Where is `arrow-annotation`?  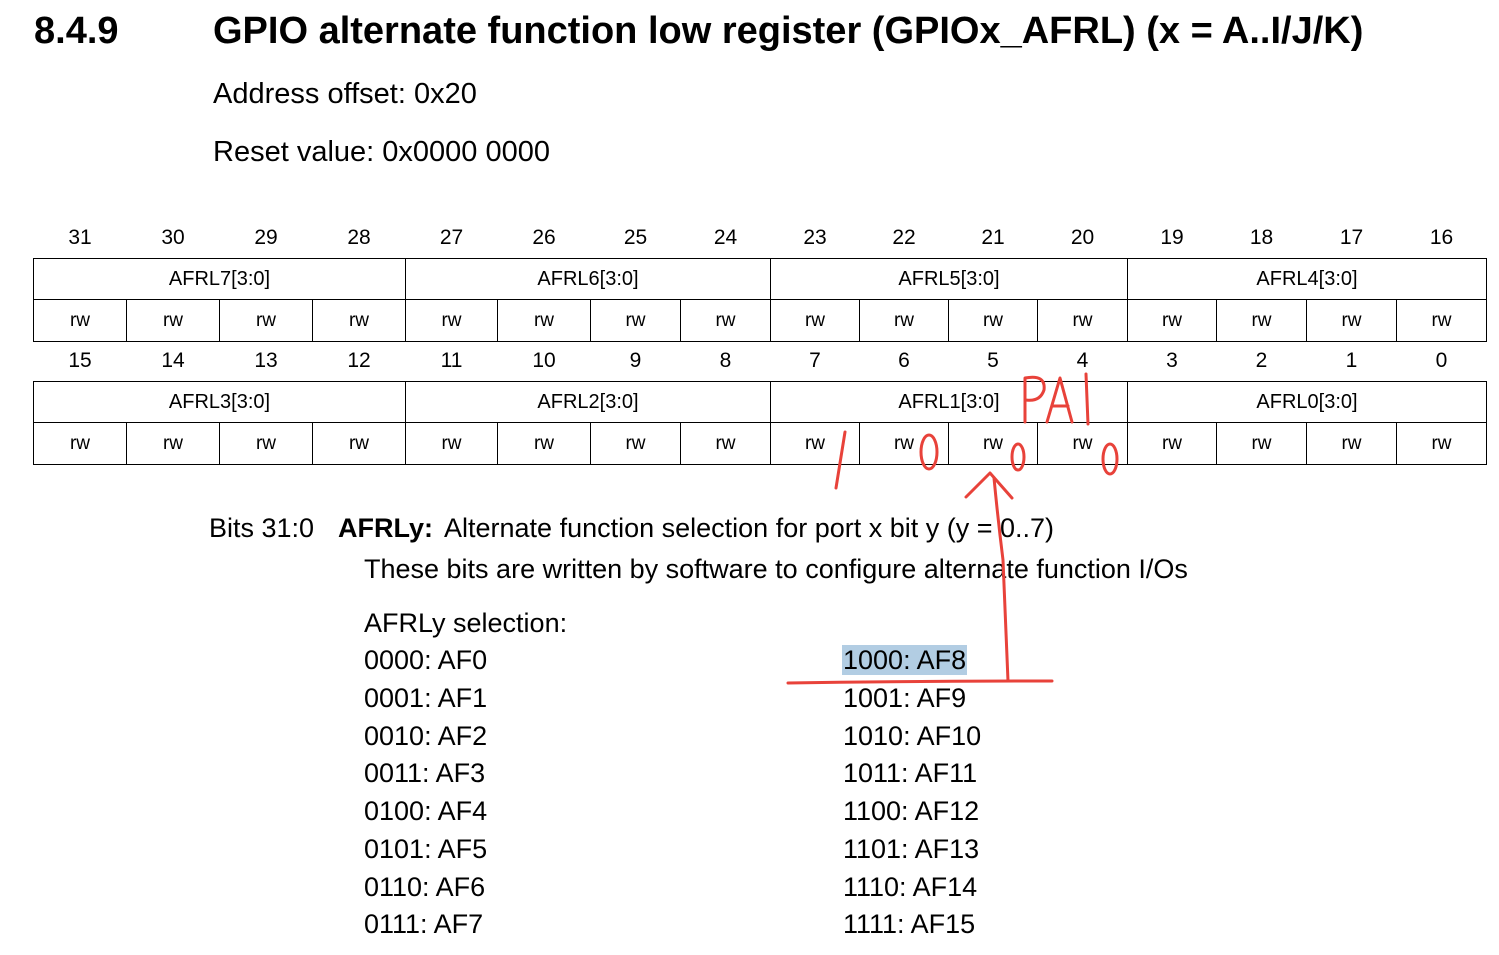
arrow-annotation is located at coordinates (920, 578).